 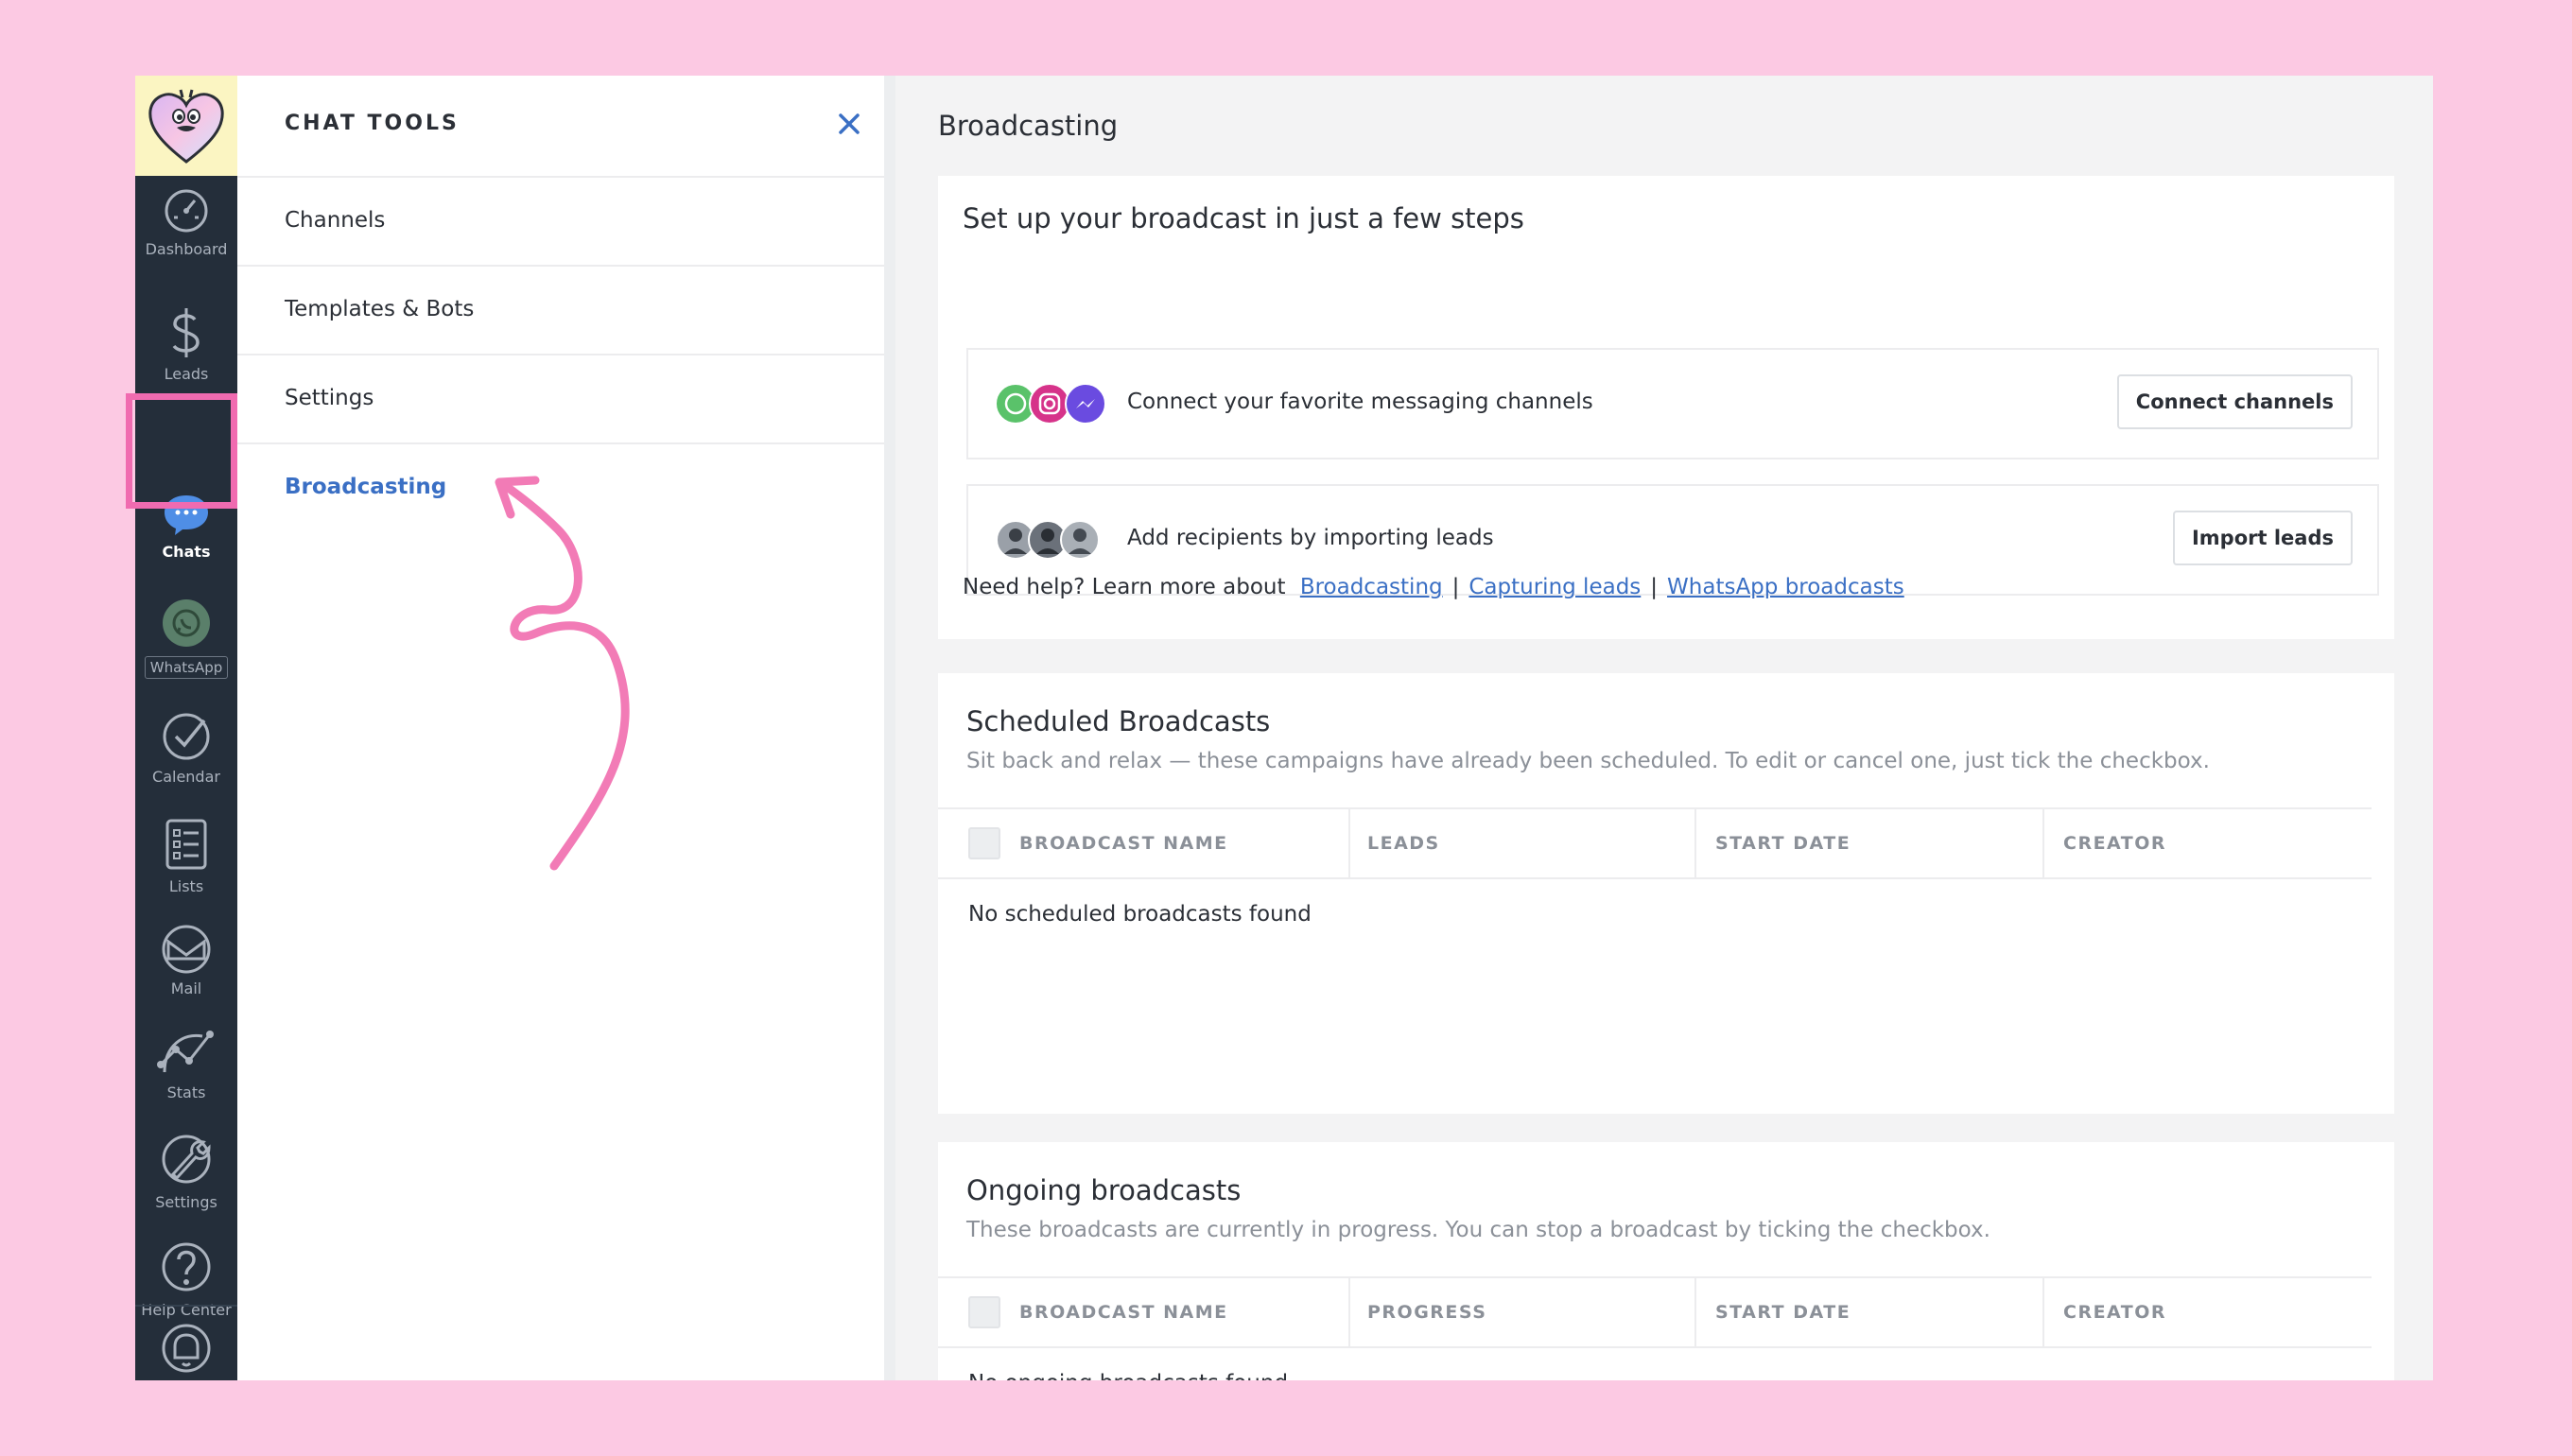 What do you see at coordinates (560, 311) in the screenshot?
I see `tools-item-templates-bots: Templates & Bots` at bounding box center [560, 311].